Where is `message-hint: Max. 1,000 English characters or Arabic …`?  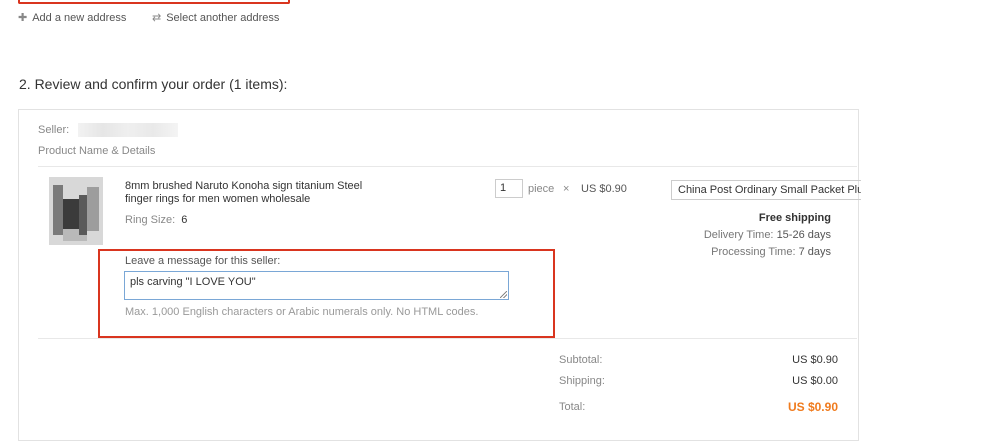 message-hint: Max. 1,000 English characters or Arabic … is located at coordinates (302, 312).